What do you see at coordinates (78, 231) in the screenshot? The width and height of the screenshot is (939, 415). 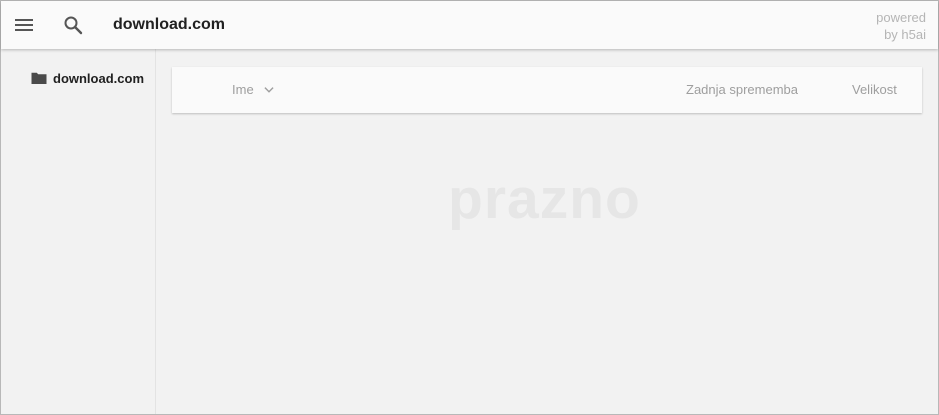 I see `sidebar-tree: download.com` at bounding box center [78, 231].